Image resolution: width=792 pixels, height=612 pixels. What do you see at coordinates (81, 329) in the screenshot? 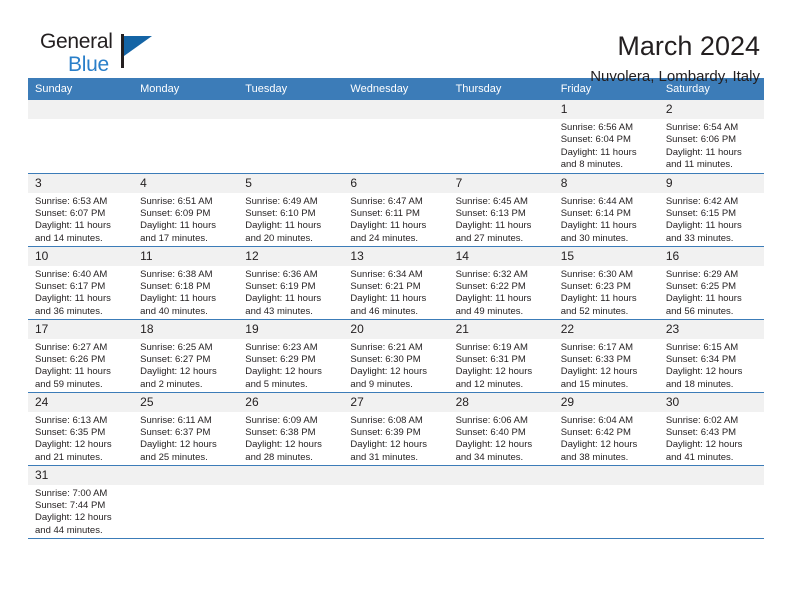
I see `day-number: 17` at bounding box center [81, 329].